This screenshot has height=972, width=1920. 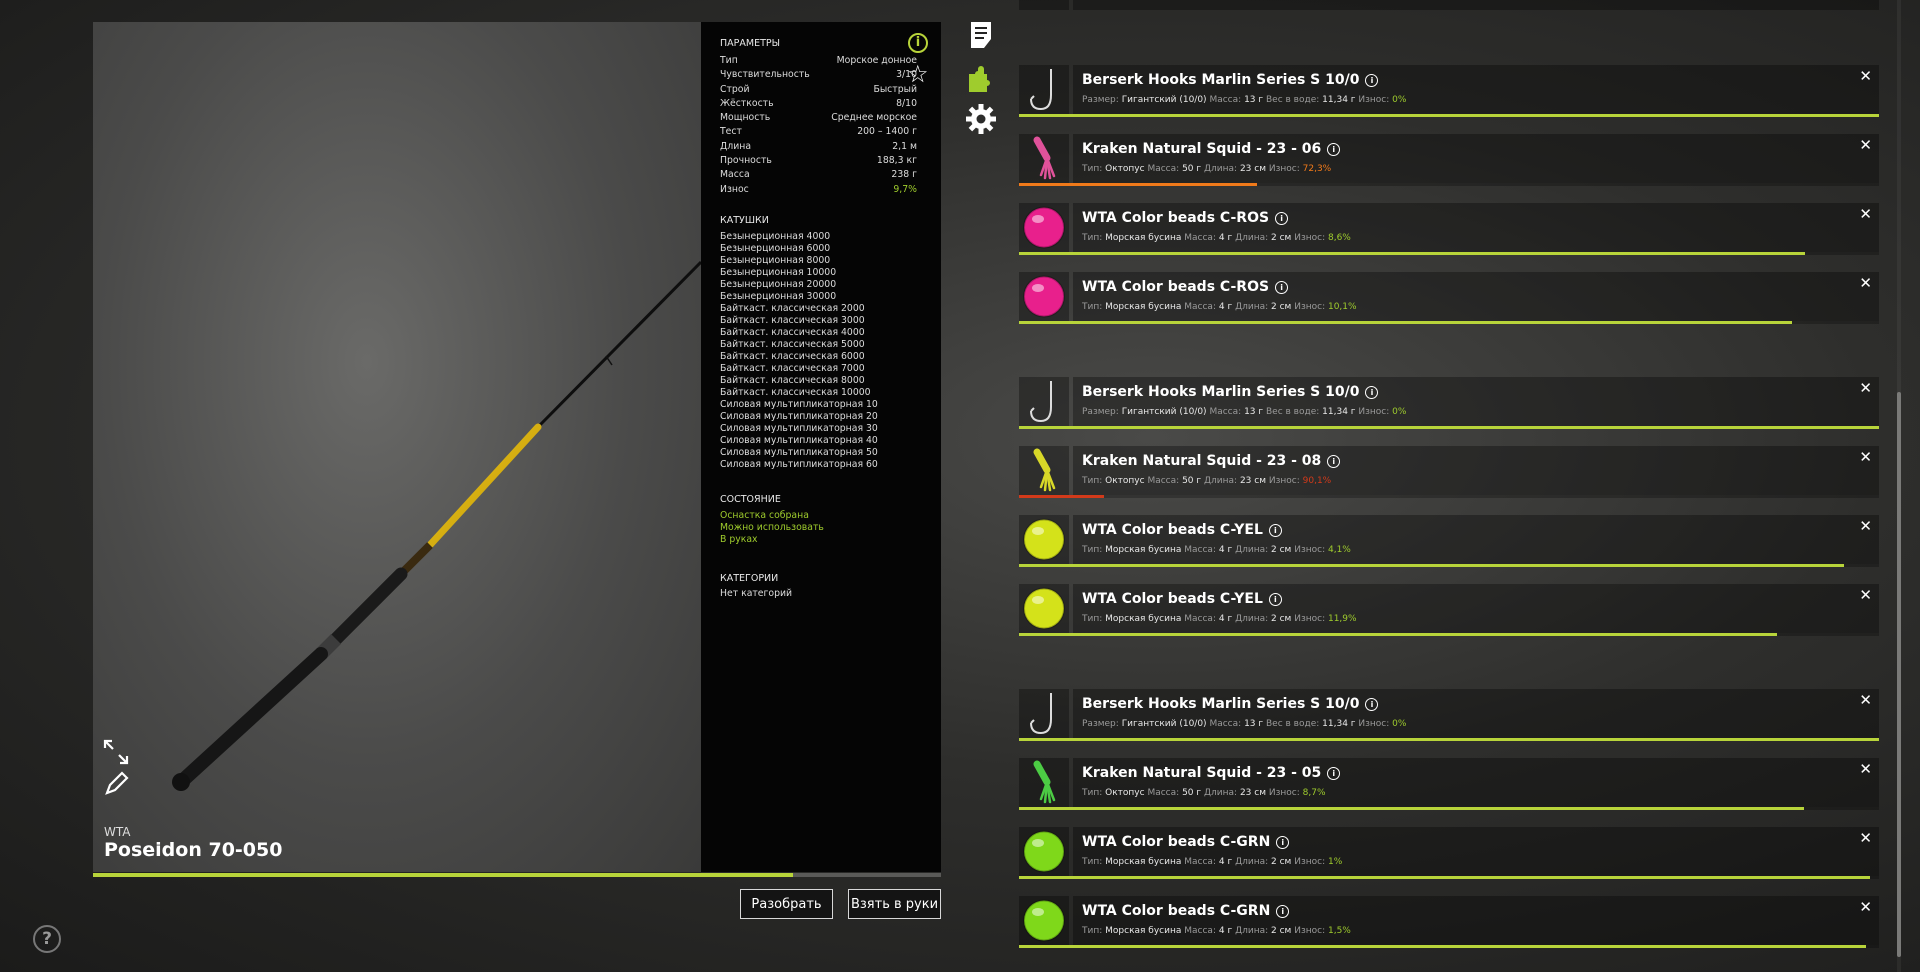 I want to click on wear-value: 0%, so click(x=1399, y=724).